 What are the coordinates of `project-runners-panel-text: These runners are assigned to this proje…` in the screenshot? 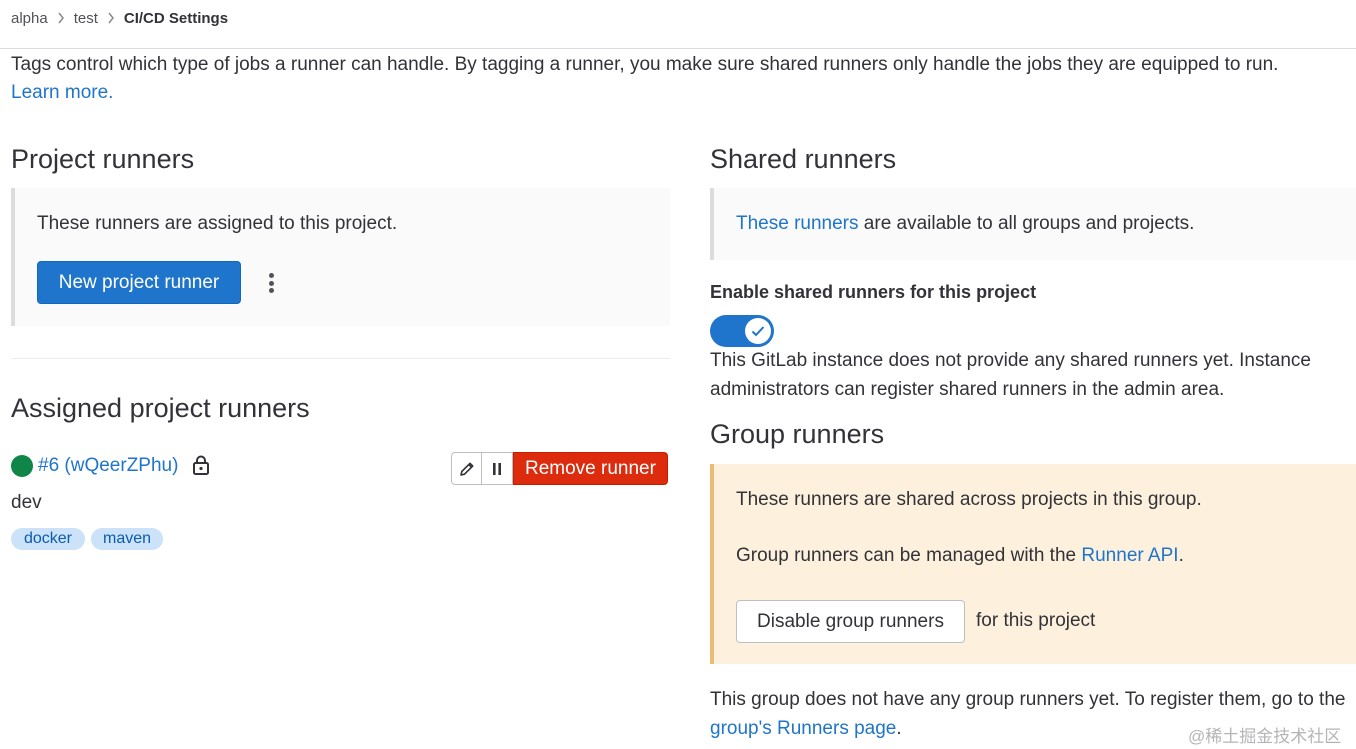 It's located at (217, 223).